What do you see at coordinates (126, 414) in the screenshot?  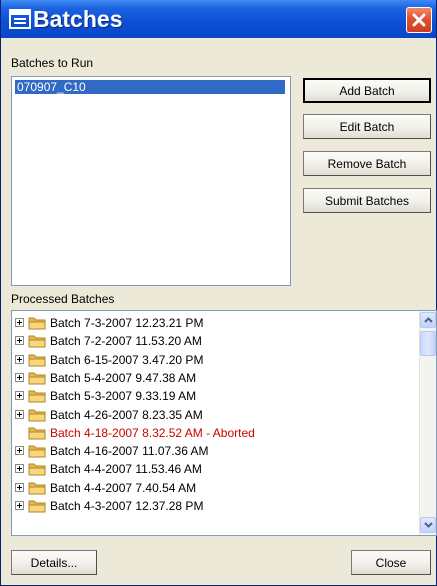 I see `tree-row-label: Batch 4-26-2007 8.23.35 AM` at bounding box center [126, 414].